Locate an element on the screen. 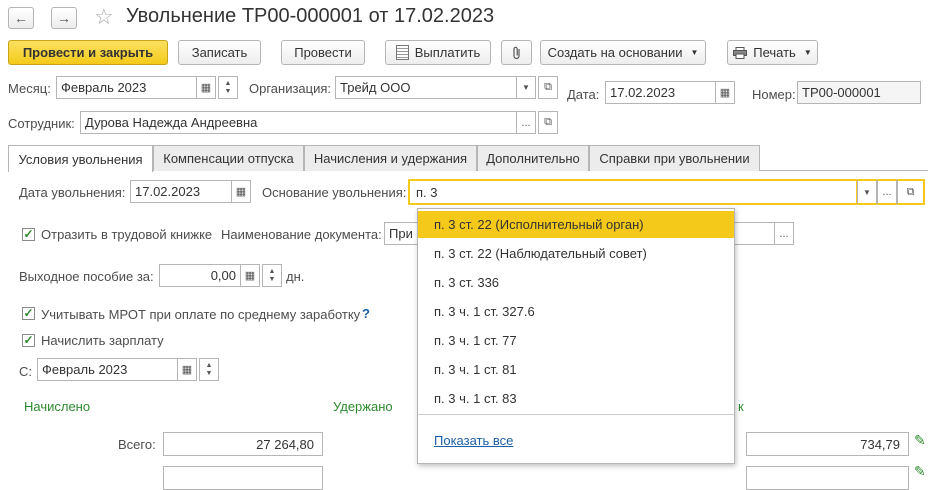 This screenshot has height=490, width=928. calculator-icon: ▦ is located at coordinates (250, 276).